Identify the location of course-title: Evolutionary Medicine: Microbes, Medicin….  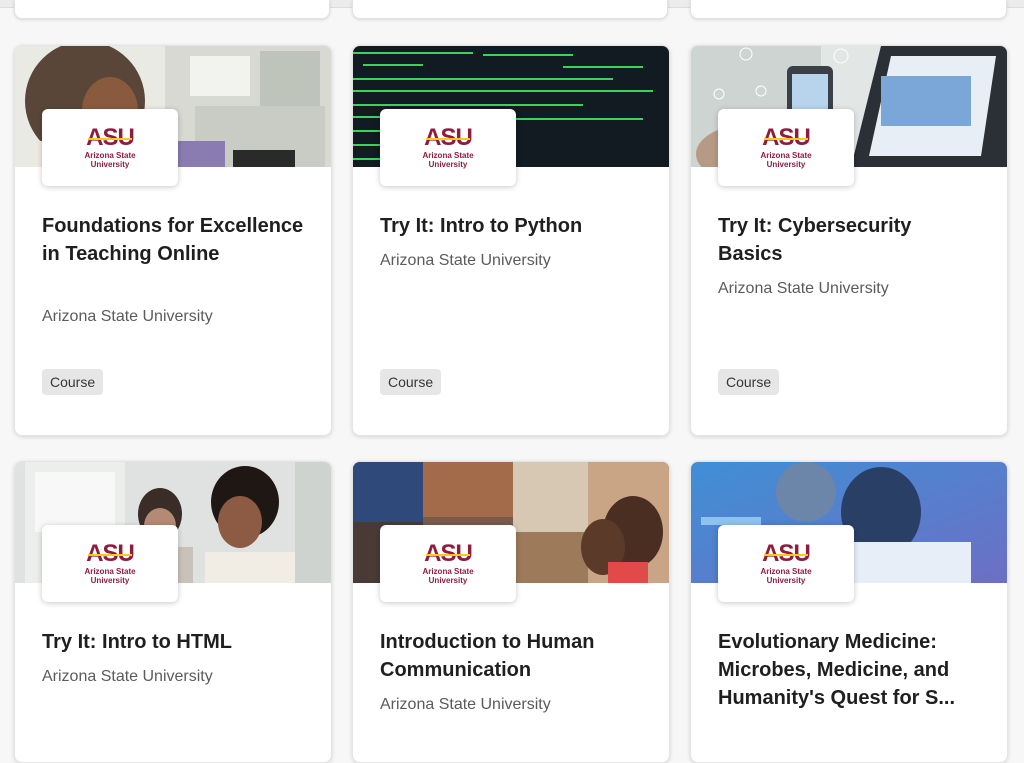
(849, 670).